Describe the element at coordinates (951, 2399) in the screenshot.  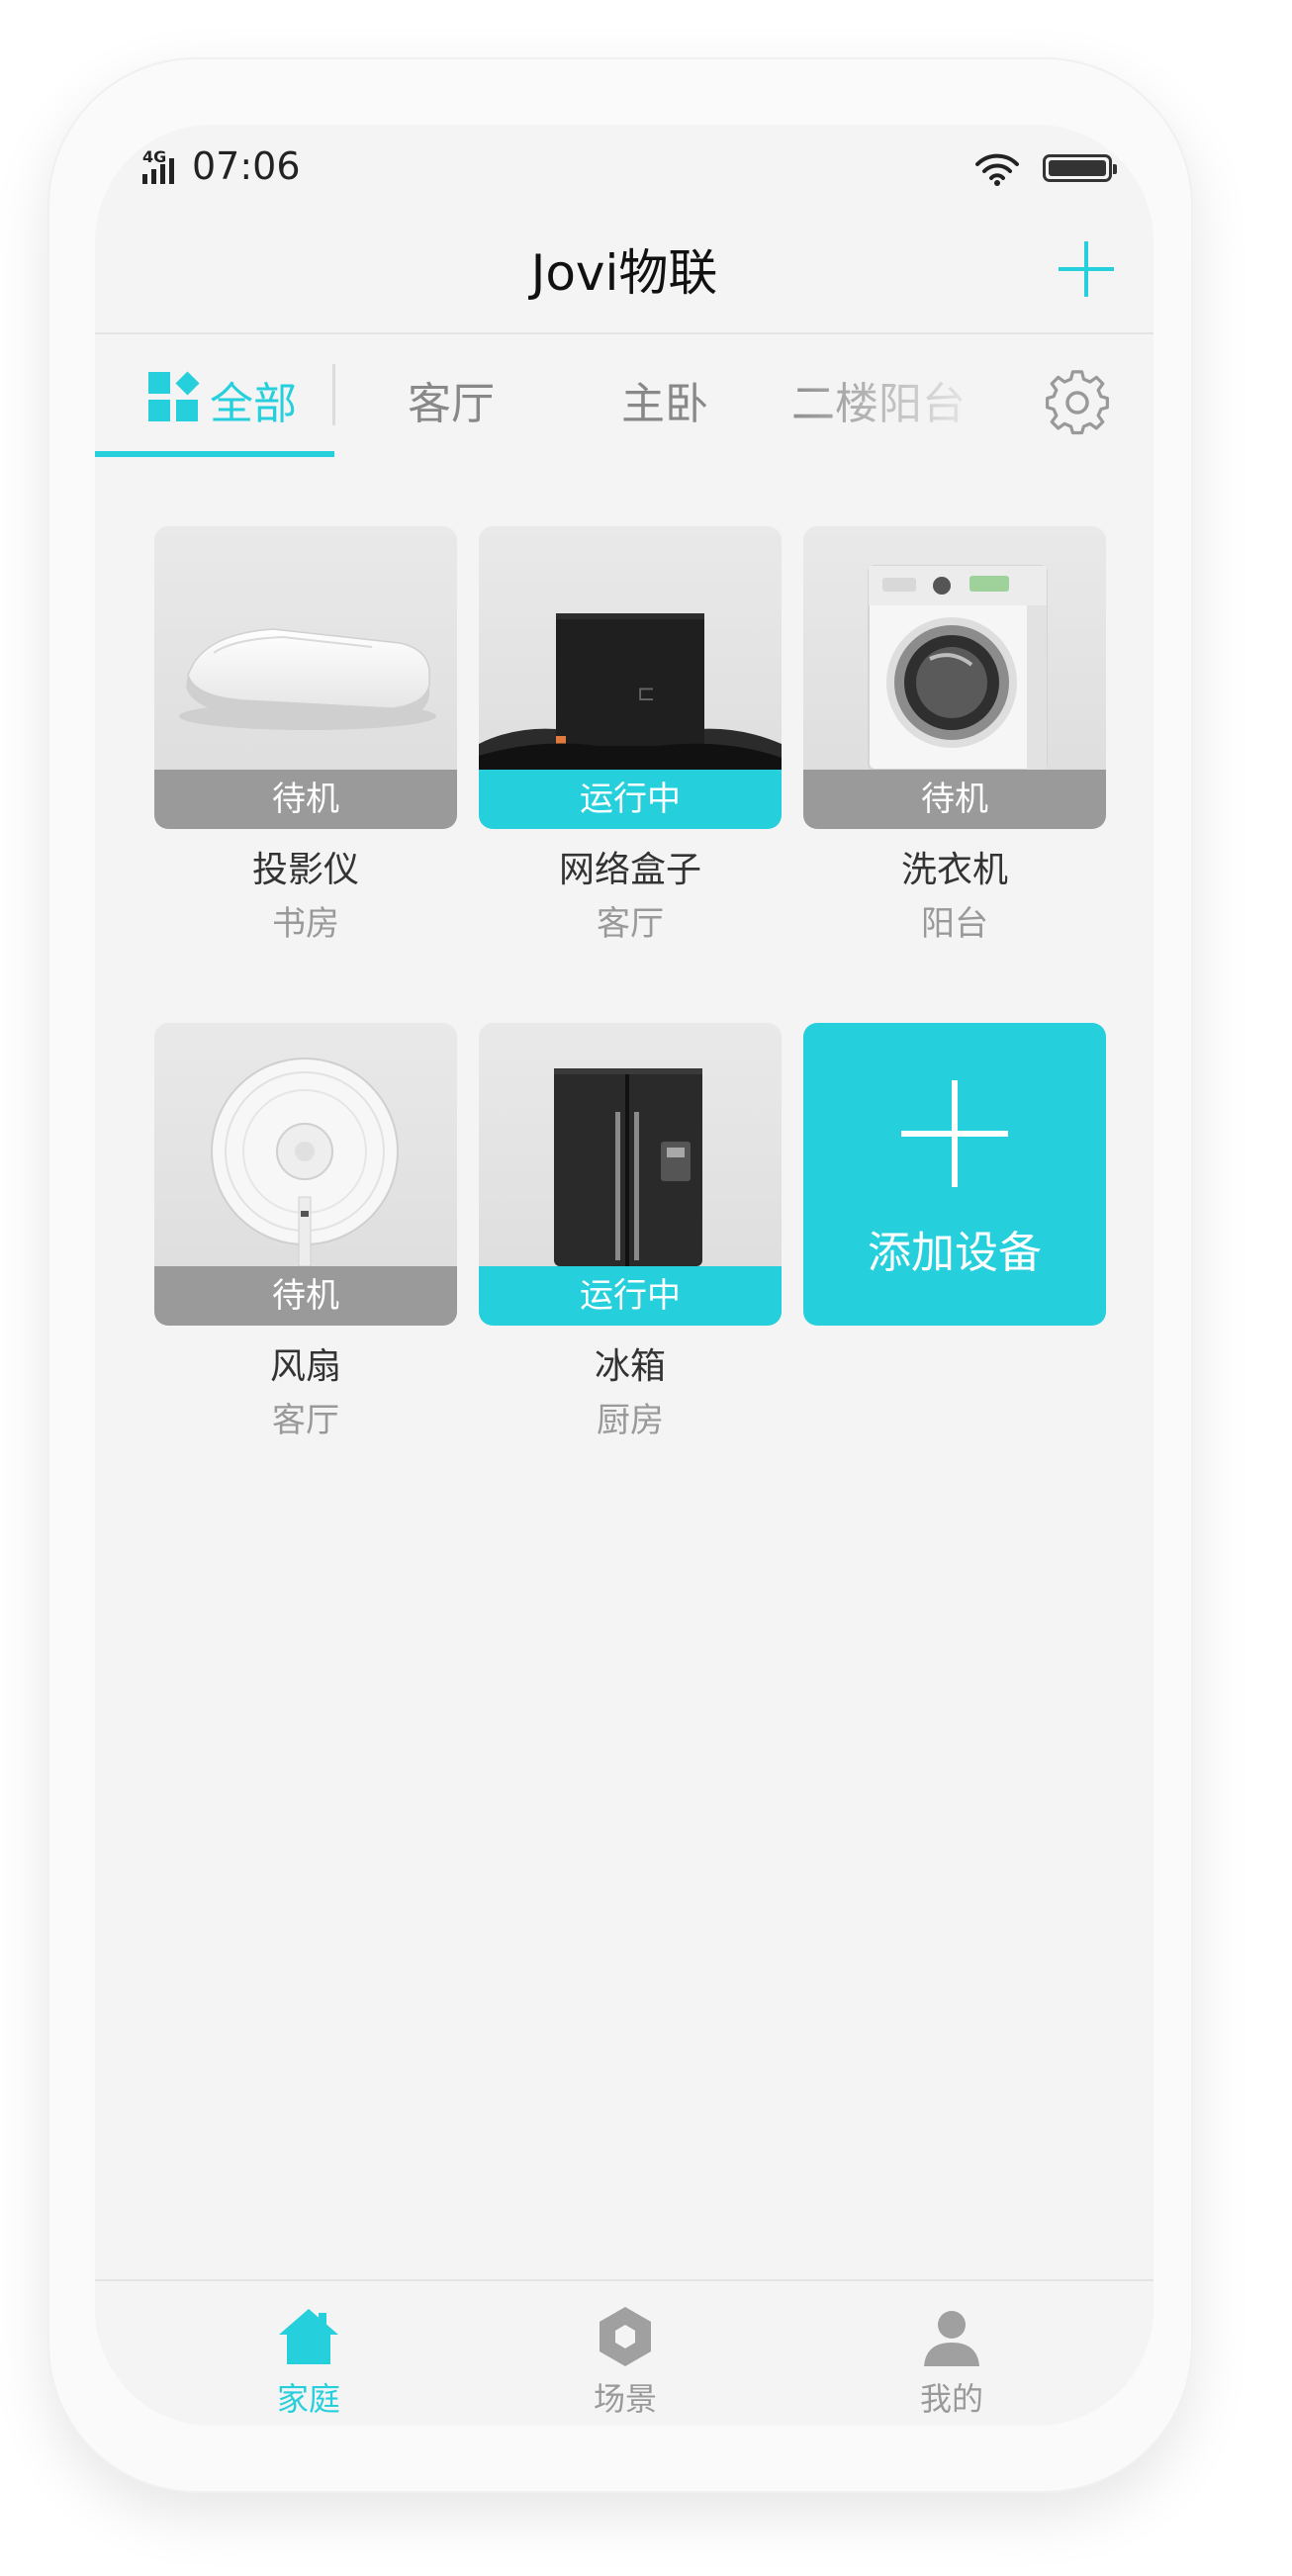
I see `nav-label: 我的` at that location.